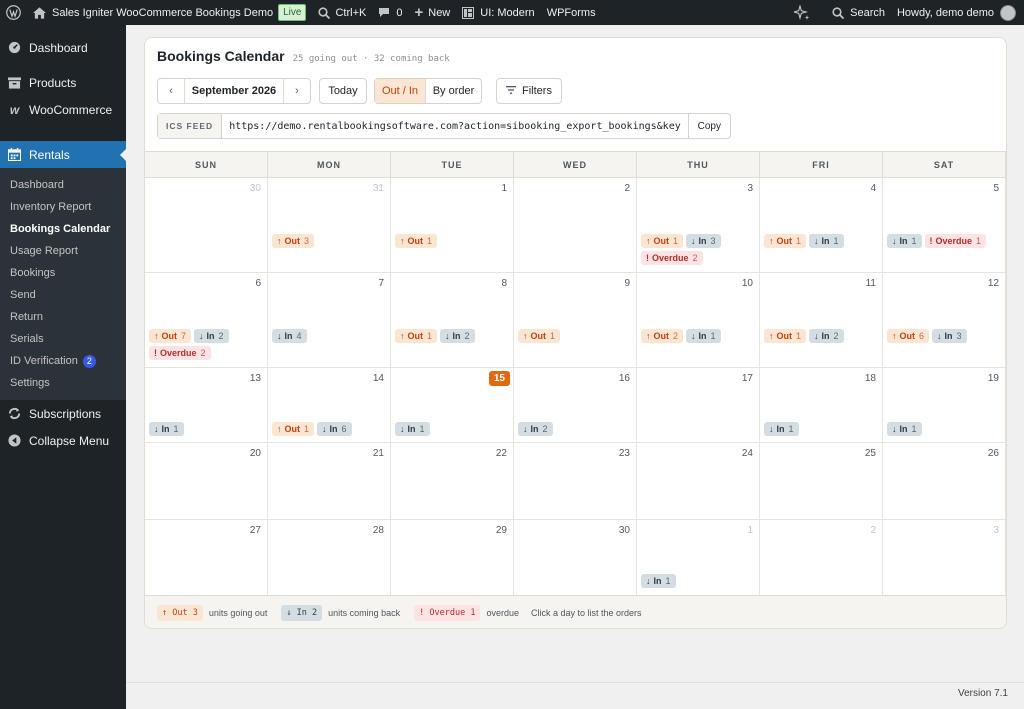  I want to click on account-menu: Howdy, demo demo, so click(957, 12).